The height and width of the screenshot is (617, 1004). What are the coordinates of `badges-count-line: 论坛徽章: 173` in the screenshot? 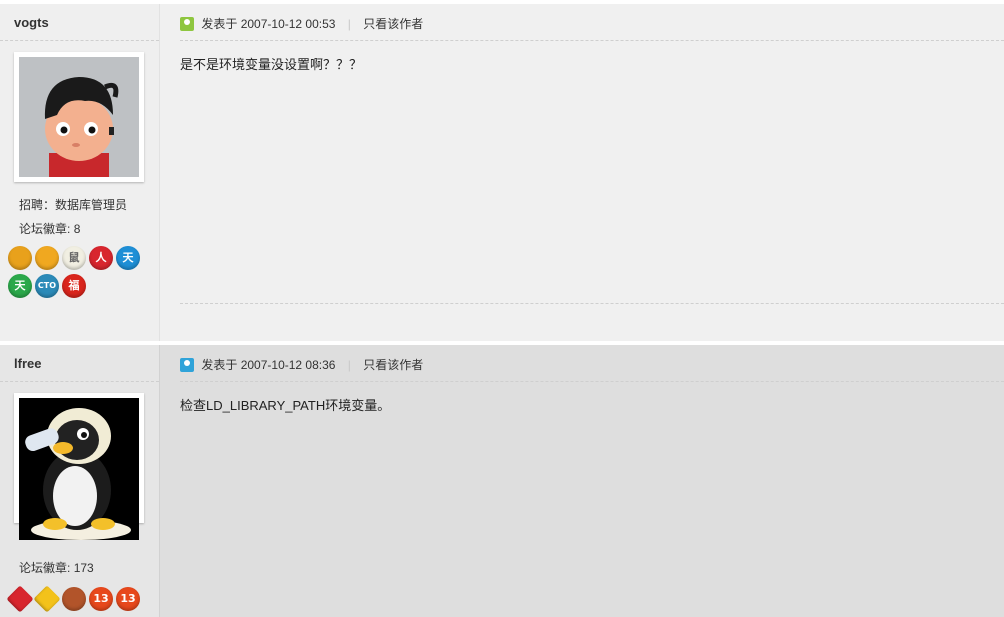 It's located at (56, 567).